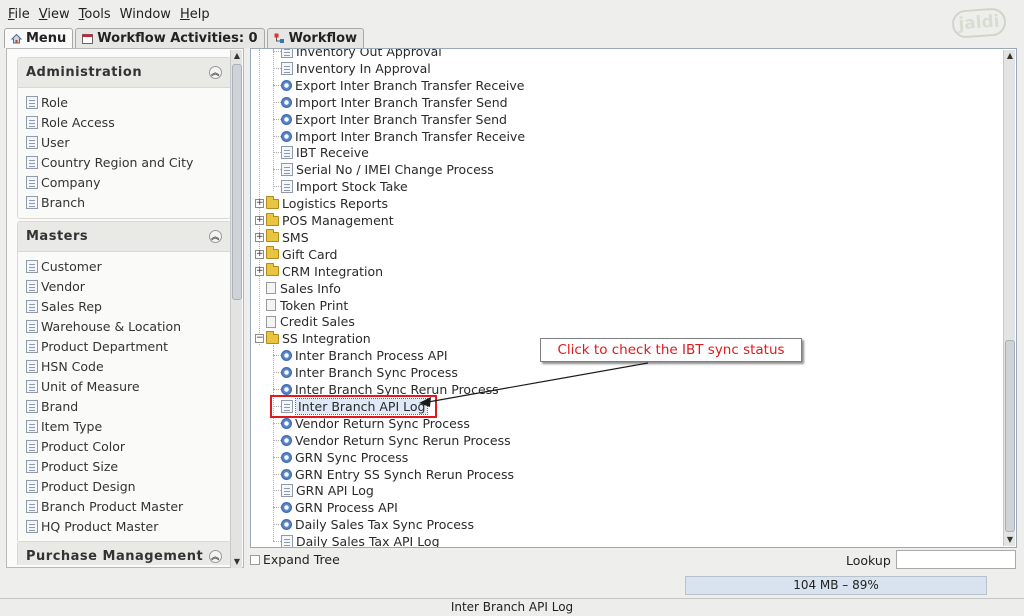  What do you see at coordinates (387, 169) in the screenshot?
I see `tree-node: Serial No / IMEI Change Process` at bounding box center [387, 169].